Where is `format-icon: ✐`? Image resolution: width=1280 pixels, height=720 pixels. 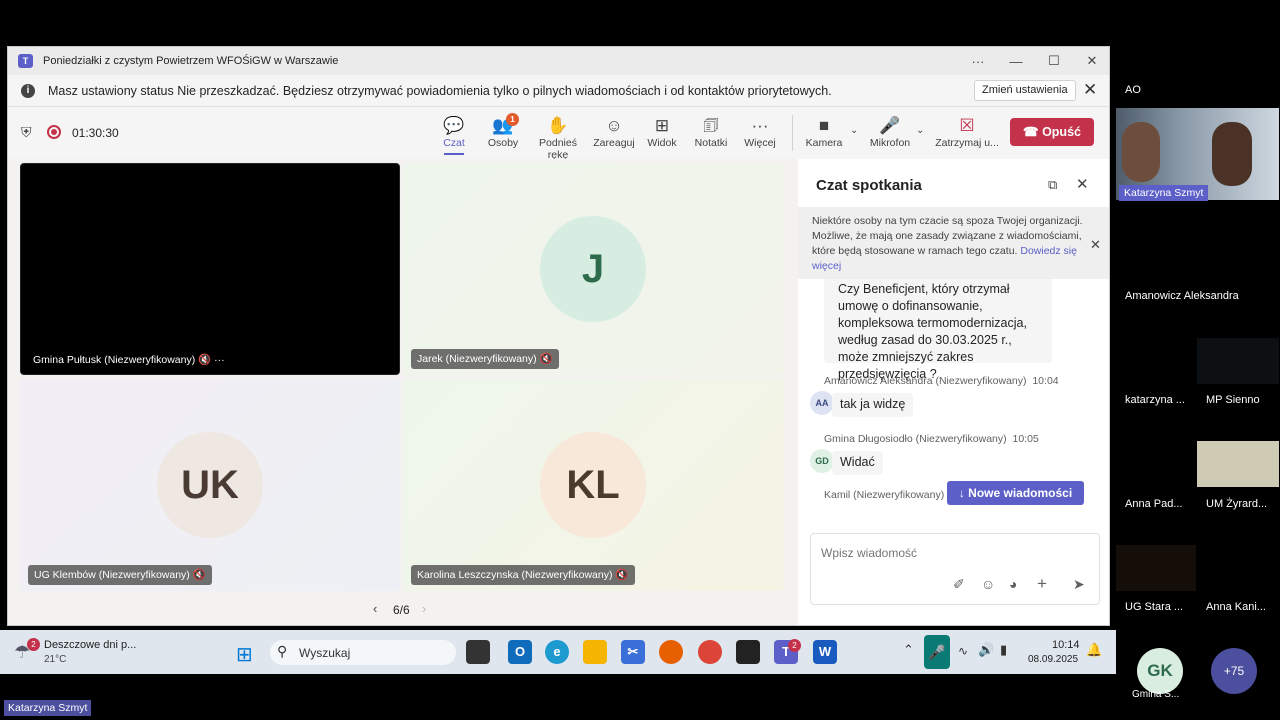 format-icon: ✐ is located at coordinates (959, 584).